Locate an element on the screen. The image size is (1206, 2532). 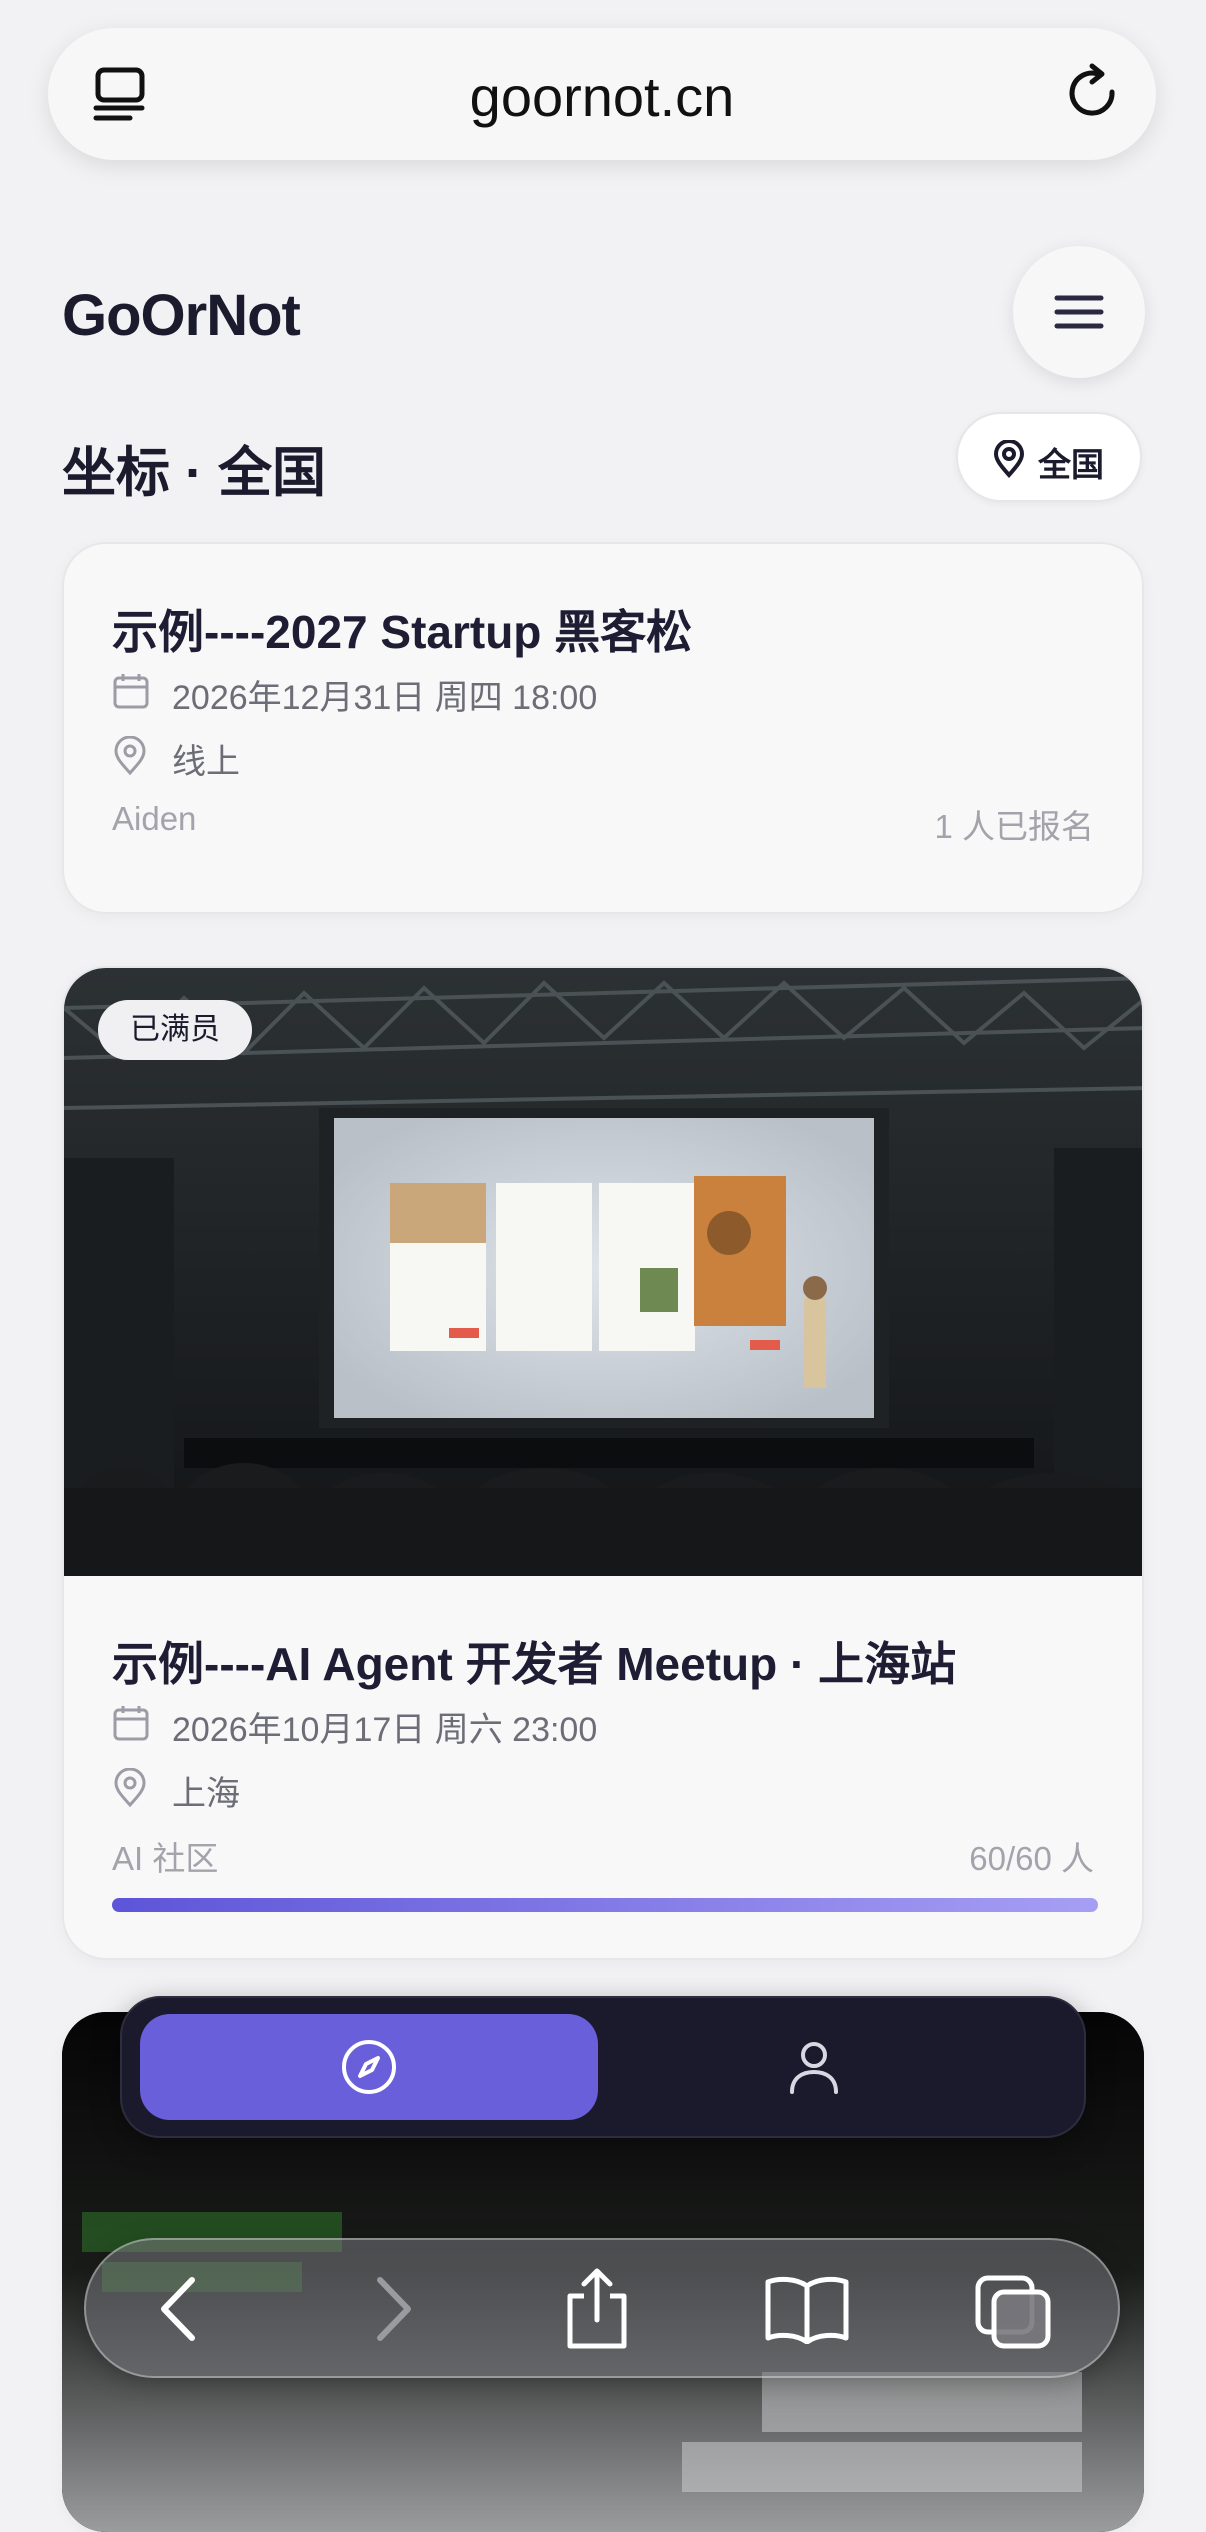
tab-explore is located at coordinates (369, 2067).